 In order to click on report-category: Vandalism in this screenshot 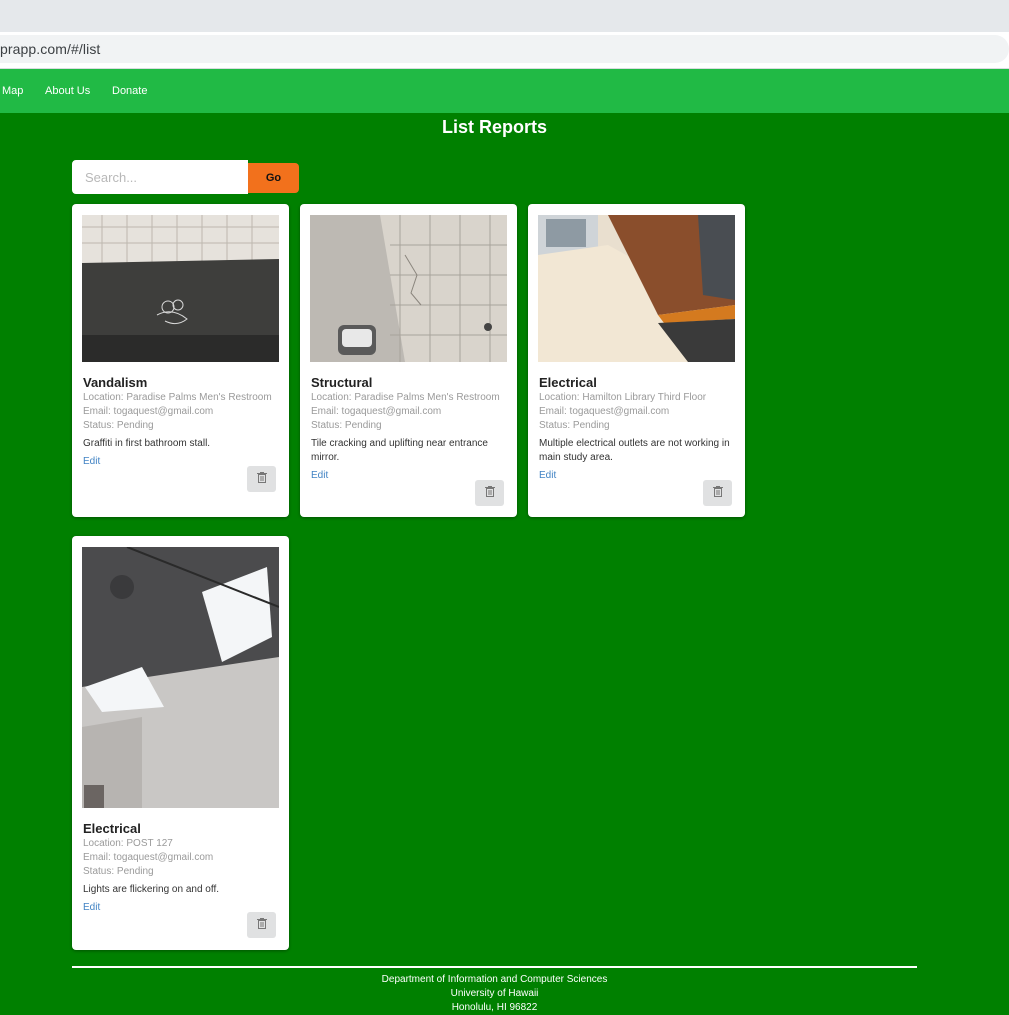, I will do `click(115, 382)`.